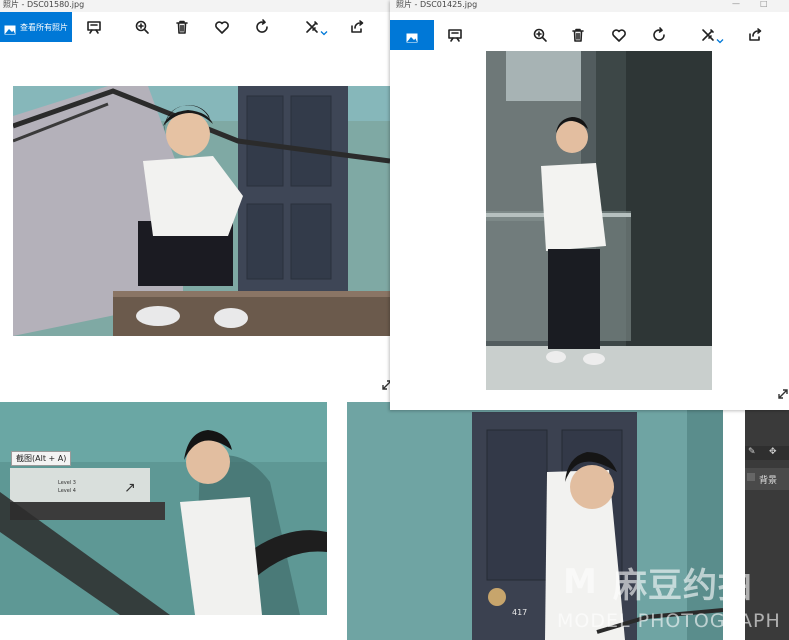  I want to click on view-all-label: 查看所有照片, so click(44, 27).